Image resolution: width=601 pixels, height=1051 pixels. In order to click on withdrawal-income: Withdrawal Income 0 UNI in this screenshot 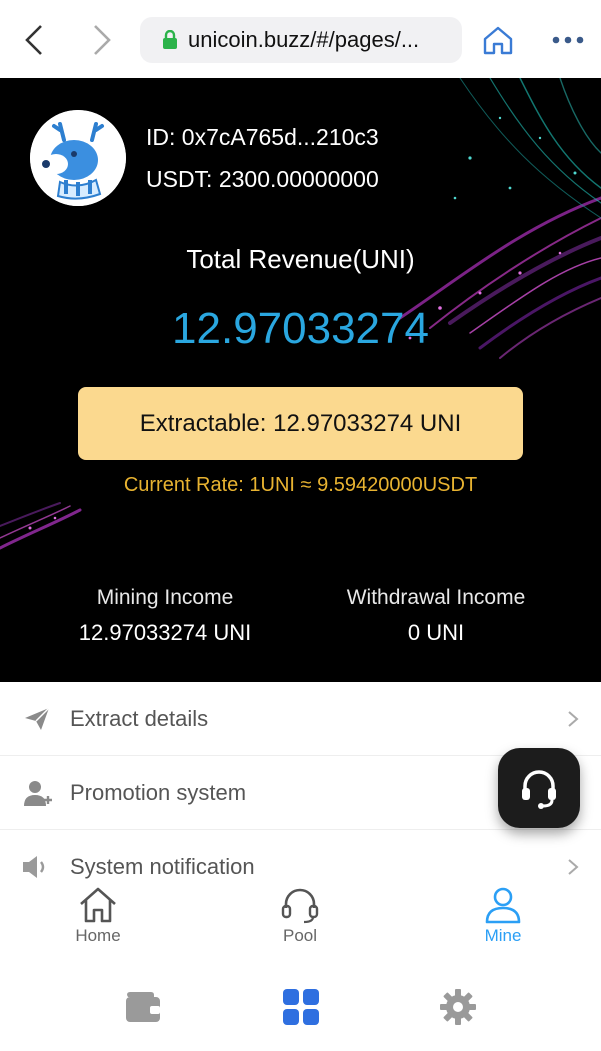, I will do `click(436, 616)`.